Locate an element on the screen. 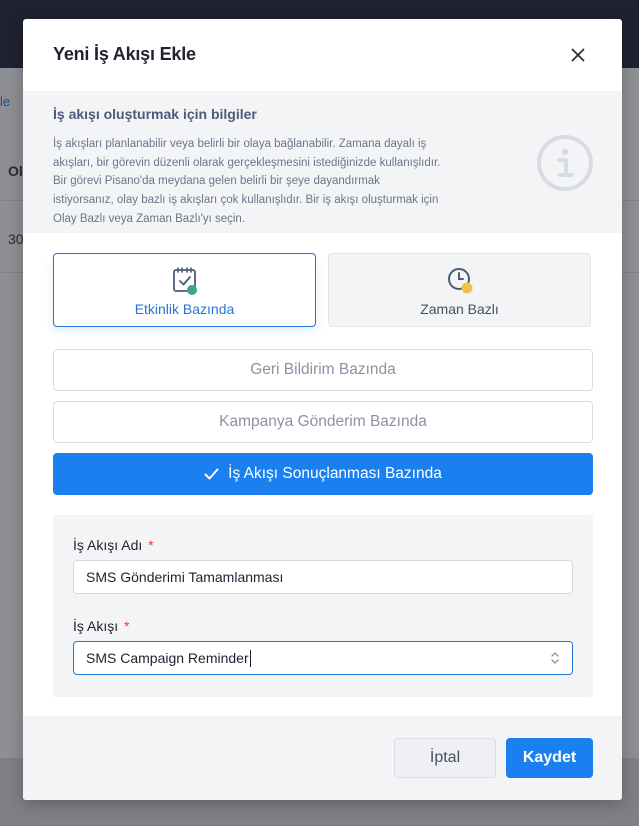 This screenshot has width=639, height=826. clock-icon is located at coordinates (459, 281).